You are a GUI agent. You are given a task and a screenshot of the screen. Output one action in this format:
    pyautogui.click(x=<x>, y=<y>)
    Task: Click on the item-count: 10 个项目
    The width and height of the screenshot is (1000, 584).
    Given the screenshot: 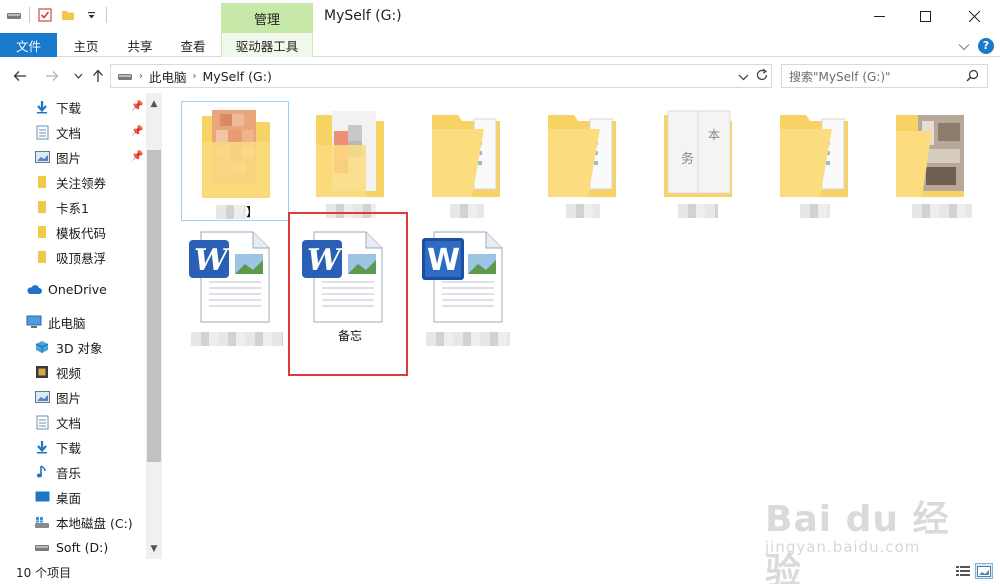 What is the action you would take?
    pyautogui.click(x=44, y=573)
    